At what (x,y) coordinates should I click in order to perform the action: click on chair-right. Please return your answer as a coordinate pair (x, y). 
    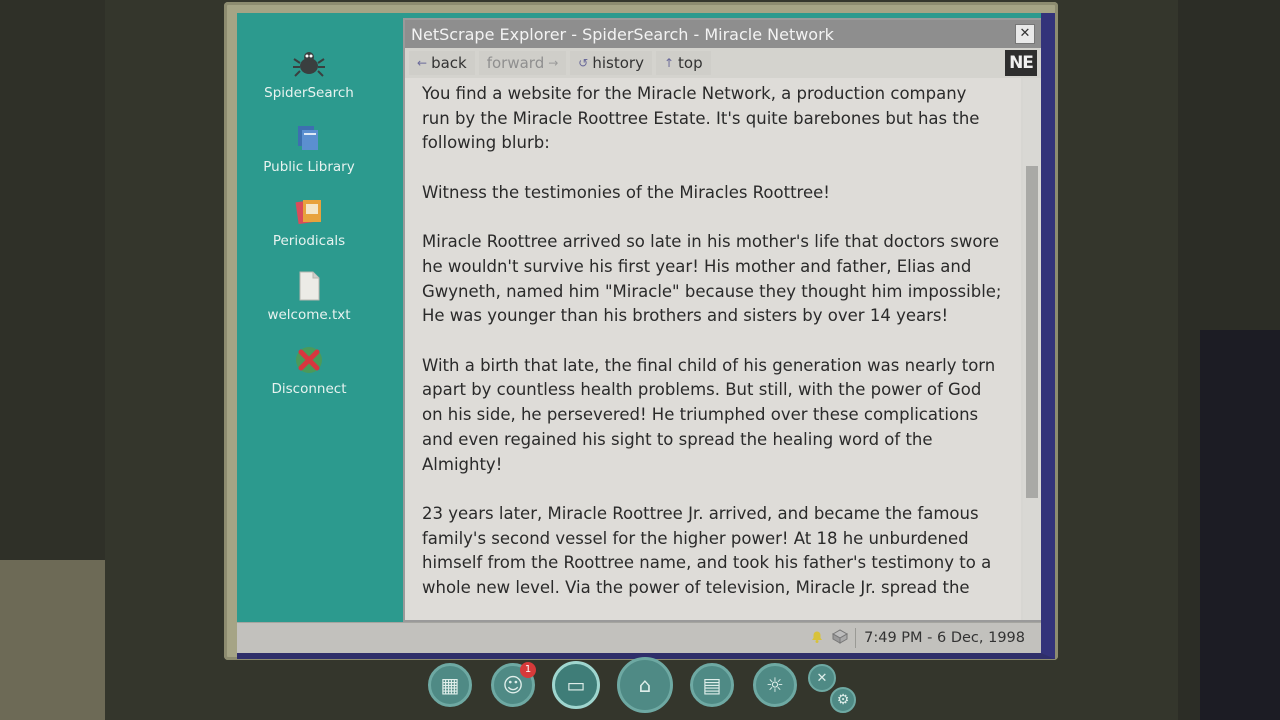
    Looking at the image, I should click on (1240, 525).